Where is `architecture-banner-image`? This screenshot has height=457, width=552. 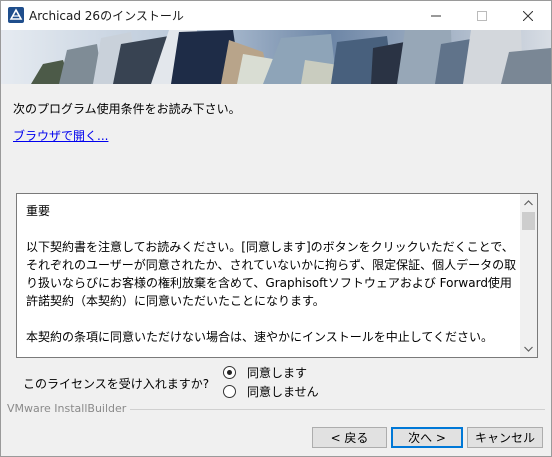 architecture-banner-image is located at coordinates (276, 57).